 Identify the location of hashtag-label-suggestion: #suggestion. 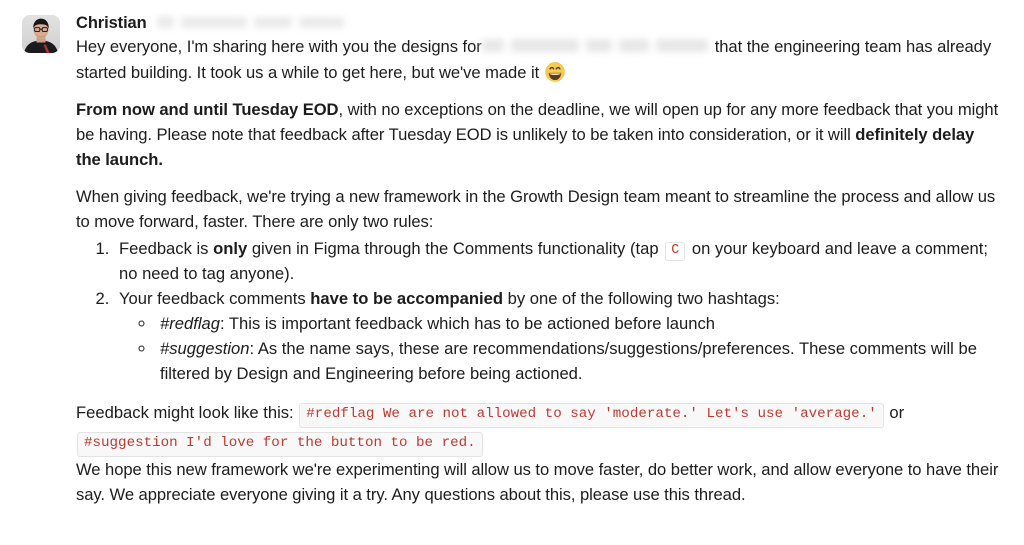
(205, 349).